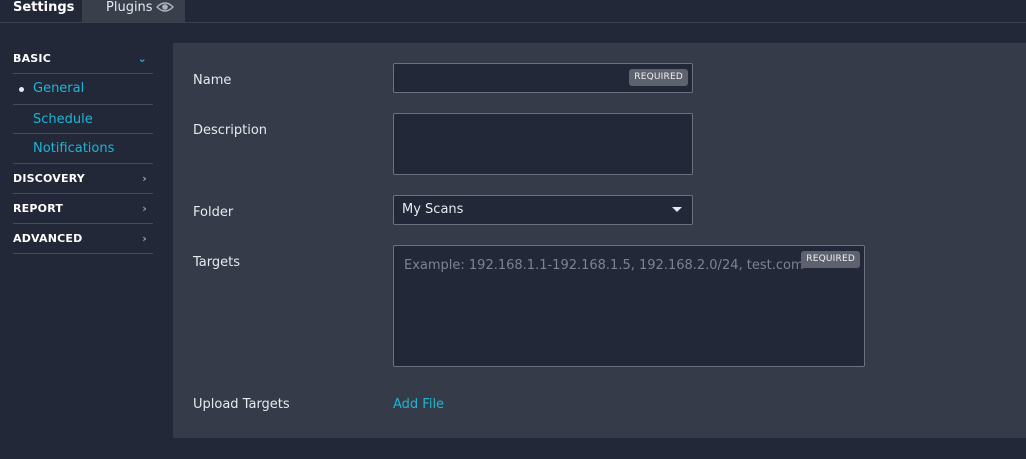 This screenshot has height=459, width=1026. Describe the element at coordinates (216, 262) in the screenshot. I see `targets-label: Targets` at that location.